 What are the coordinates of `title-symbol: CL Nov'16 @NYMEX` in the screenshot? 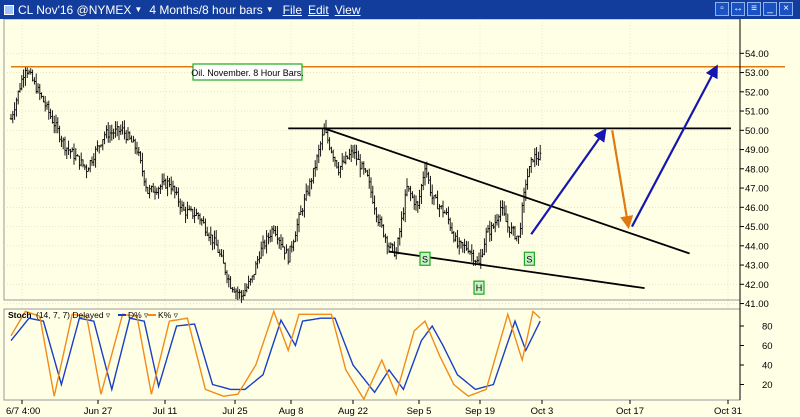 It's located at (75, 9).